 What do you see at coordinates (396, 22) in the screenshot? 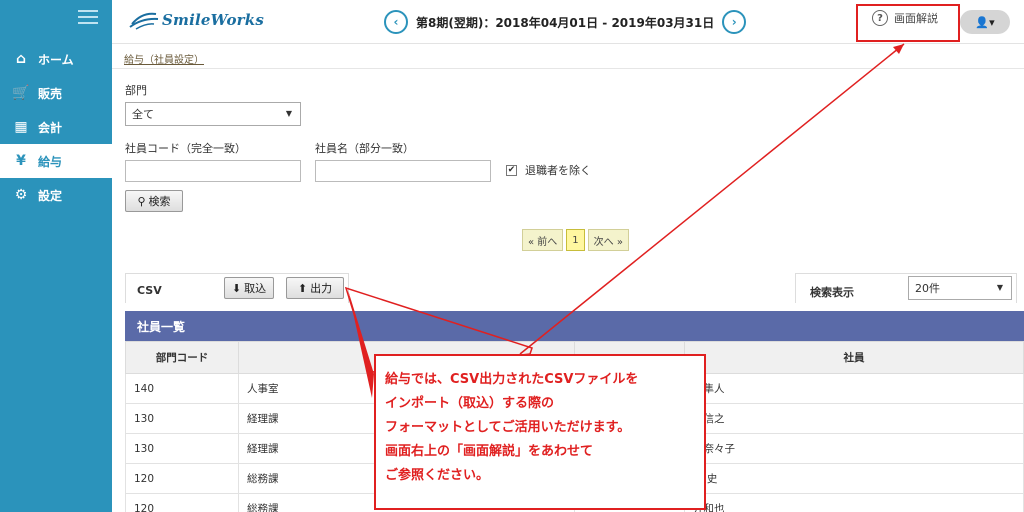
I see `prev-period-button: ‹` at bounding box center [396, 22].